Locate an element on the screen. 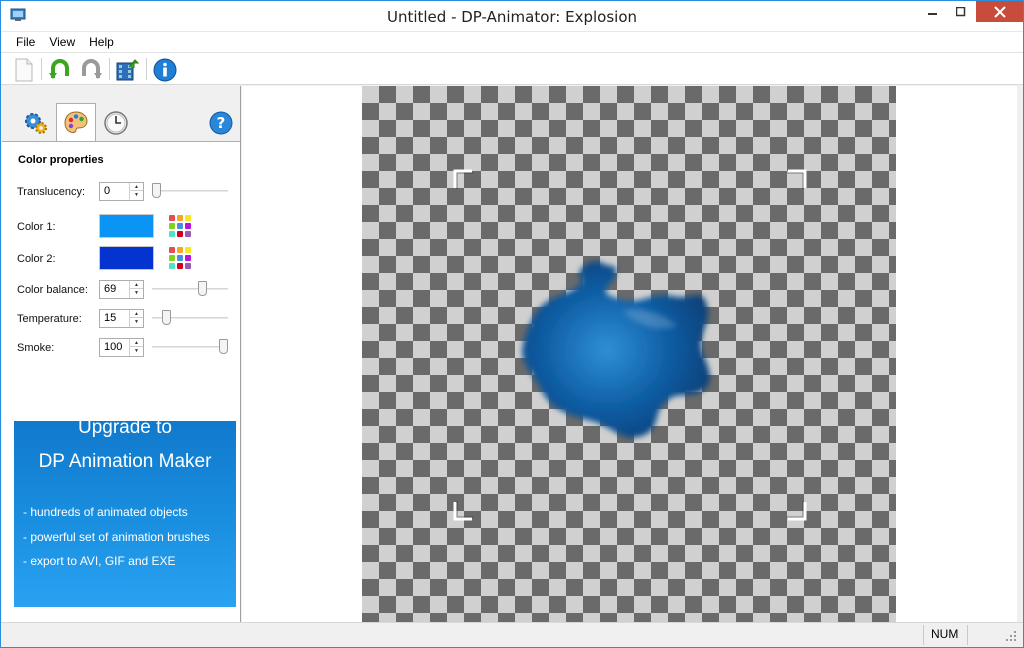 This screenshot has width=1024, height=648. minimize-icon is located at coordinates (932, 14).